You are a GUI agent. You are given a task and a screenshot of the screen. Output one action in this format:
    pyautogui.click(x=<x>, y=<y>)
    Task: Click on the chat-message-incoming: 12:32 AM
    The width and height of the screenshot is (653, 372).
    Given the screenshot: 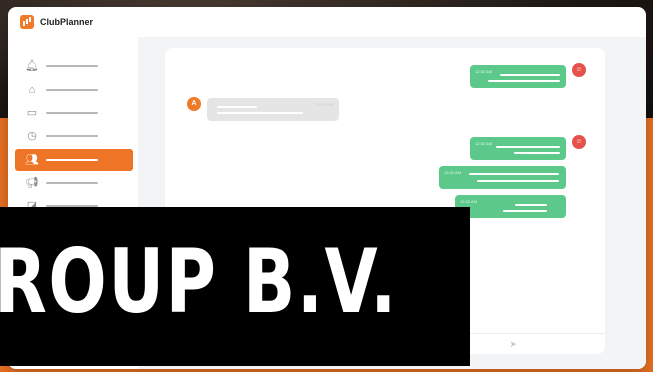 What is the action you would take?
    pyautogui.click(x=273, y=109)
    